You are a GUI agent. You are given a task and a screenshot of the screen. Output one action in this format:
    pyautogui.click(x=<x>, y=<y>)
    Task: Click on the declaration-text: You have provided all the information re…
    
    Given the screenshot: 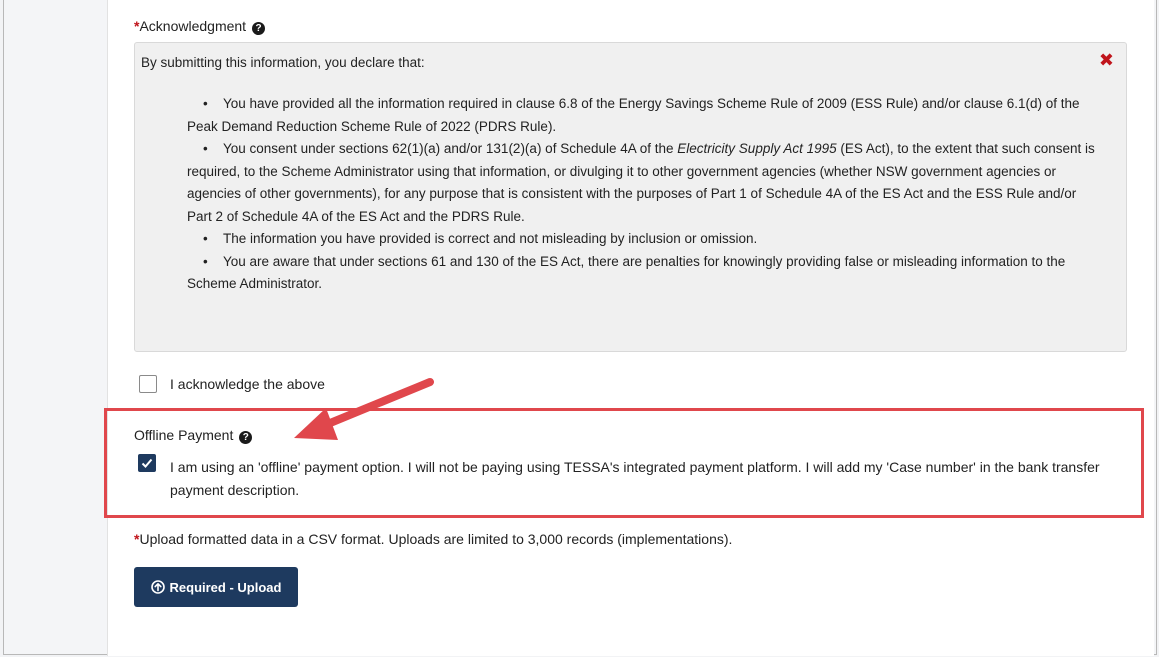 What is the action you would take?
    pyautogui.click(x=633, y=115)
    